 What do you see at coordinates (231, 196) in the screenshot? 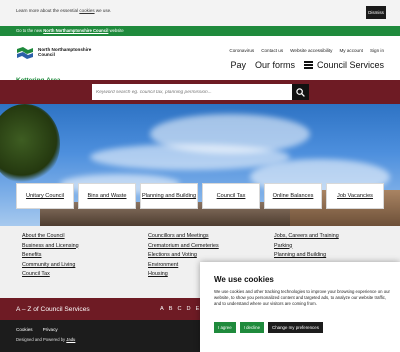
I see `quick-link-council-tax: Council Tax` at bounding box center [231, 196].